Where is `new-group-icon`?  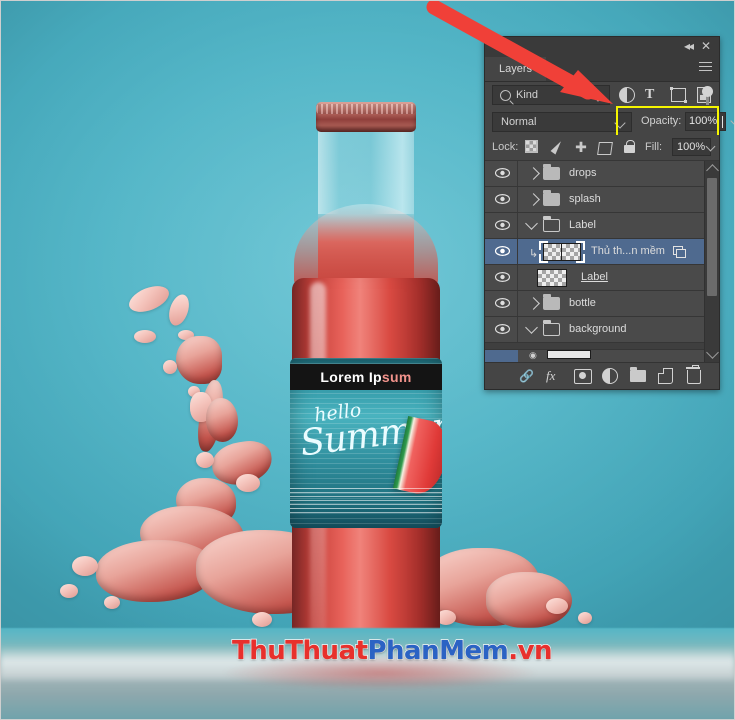 new-group-icon is located at coordinates (638, 375).